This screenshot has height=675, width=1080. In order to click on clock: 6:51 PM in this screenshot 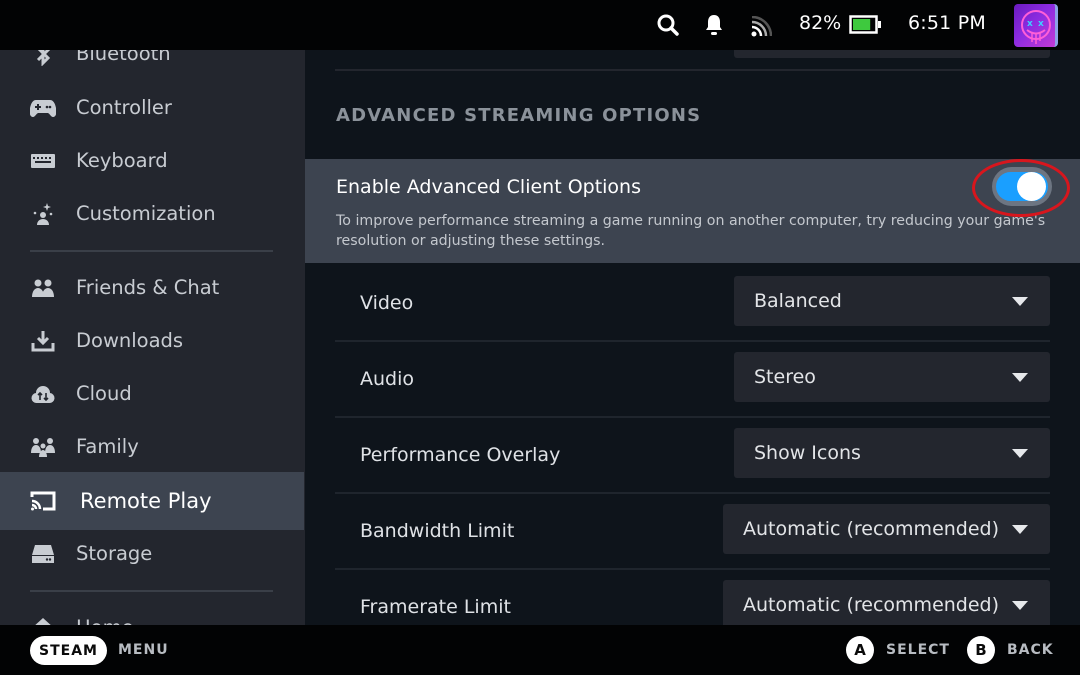, I will do `click(947, 23)`.